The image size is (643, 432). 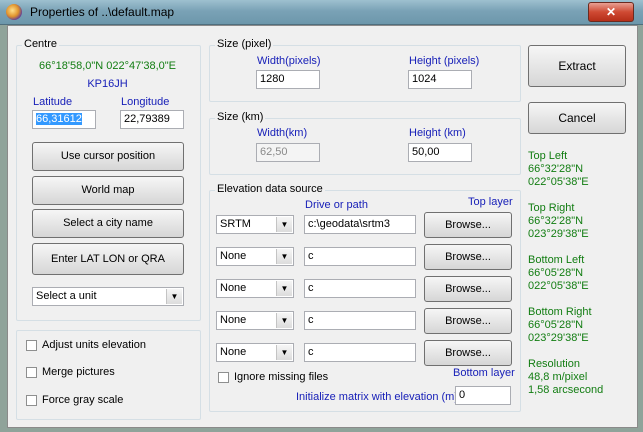 What do you see at coordinates (360, 352) in the screenshot?
I see `path-input-5: c` at bounding box center [360, 352].